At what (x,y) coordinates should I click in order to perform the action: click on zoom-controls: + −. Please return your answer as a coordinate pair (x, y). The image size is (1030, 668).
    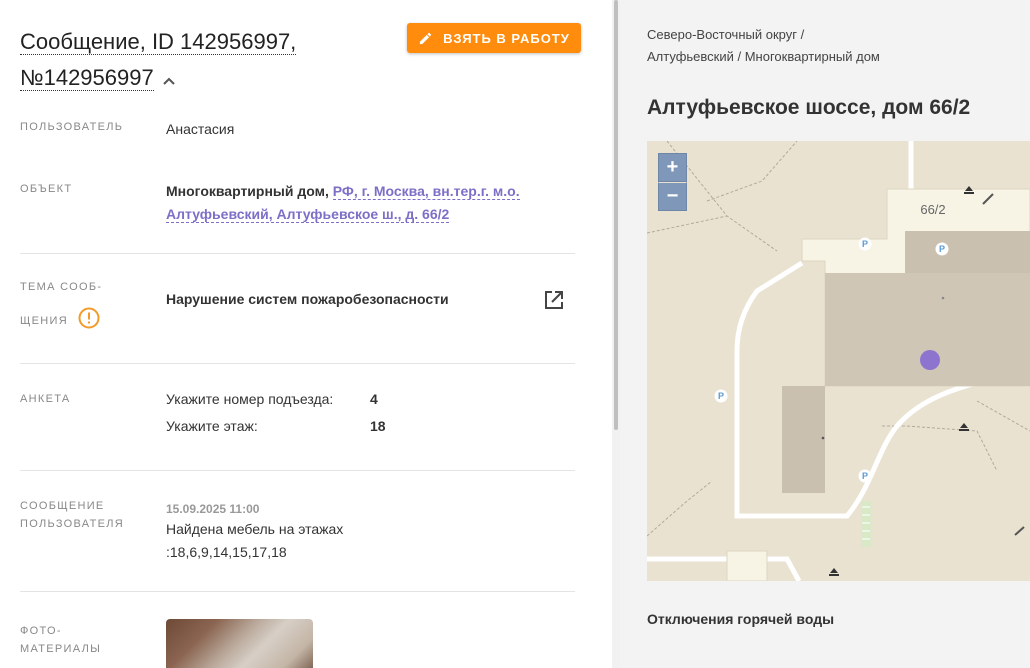
    Looking at the image, I should click on (672, 182).